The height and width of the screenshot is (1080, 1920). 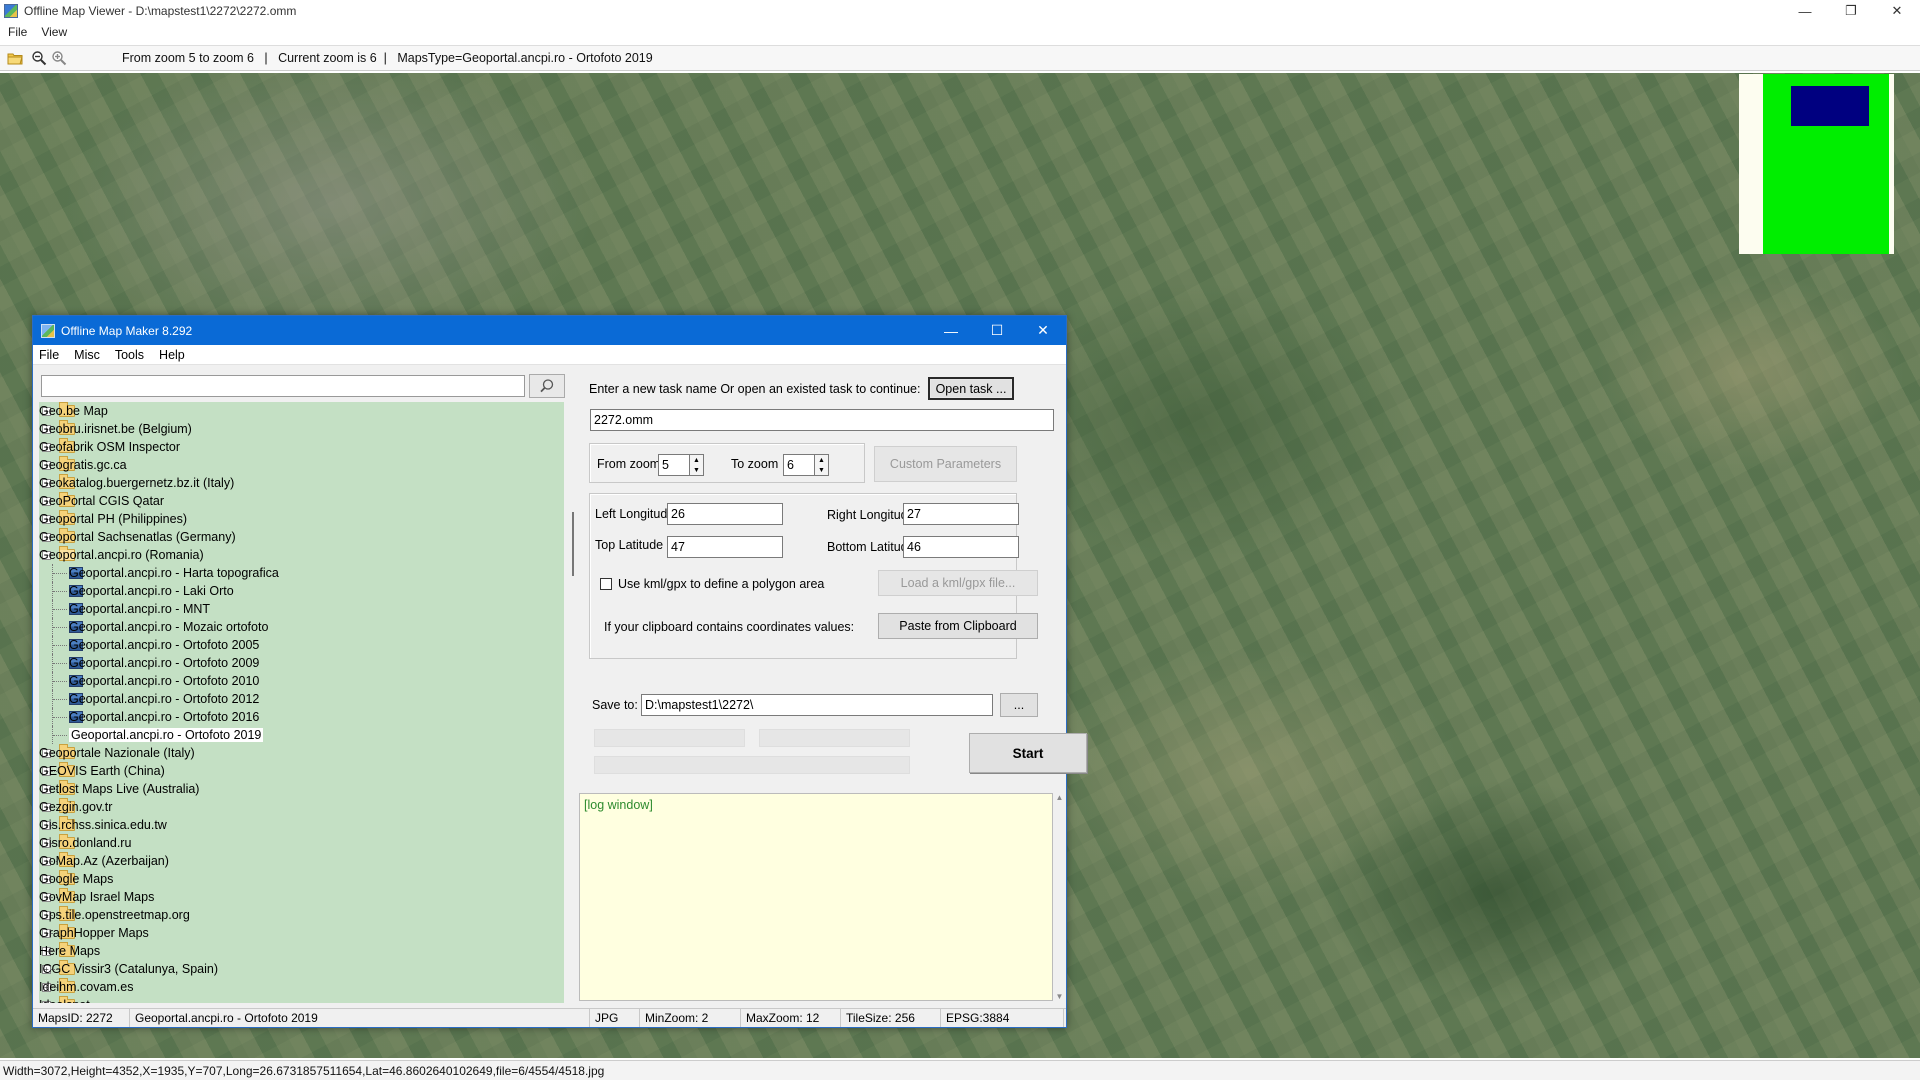 I want to click on tree-item-label: Here Maps, so click(x=69, y=951).